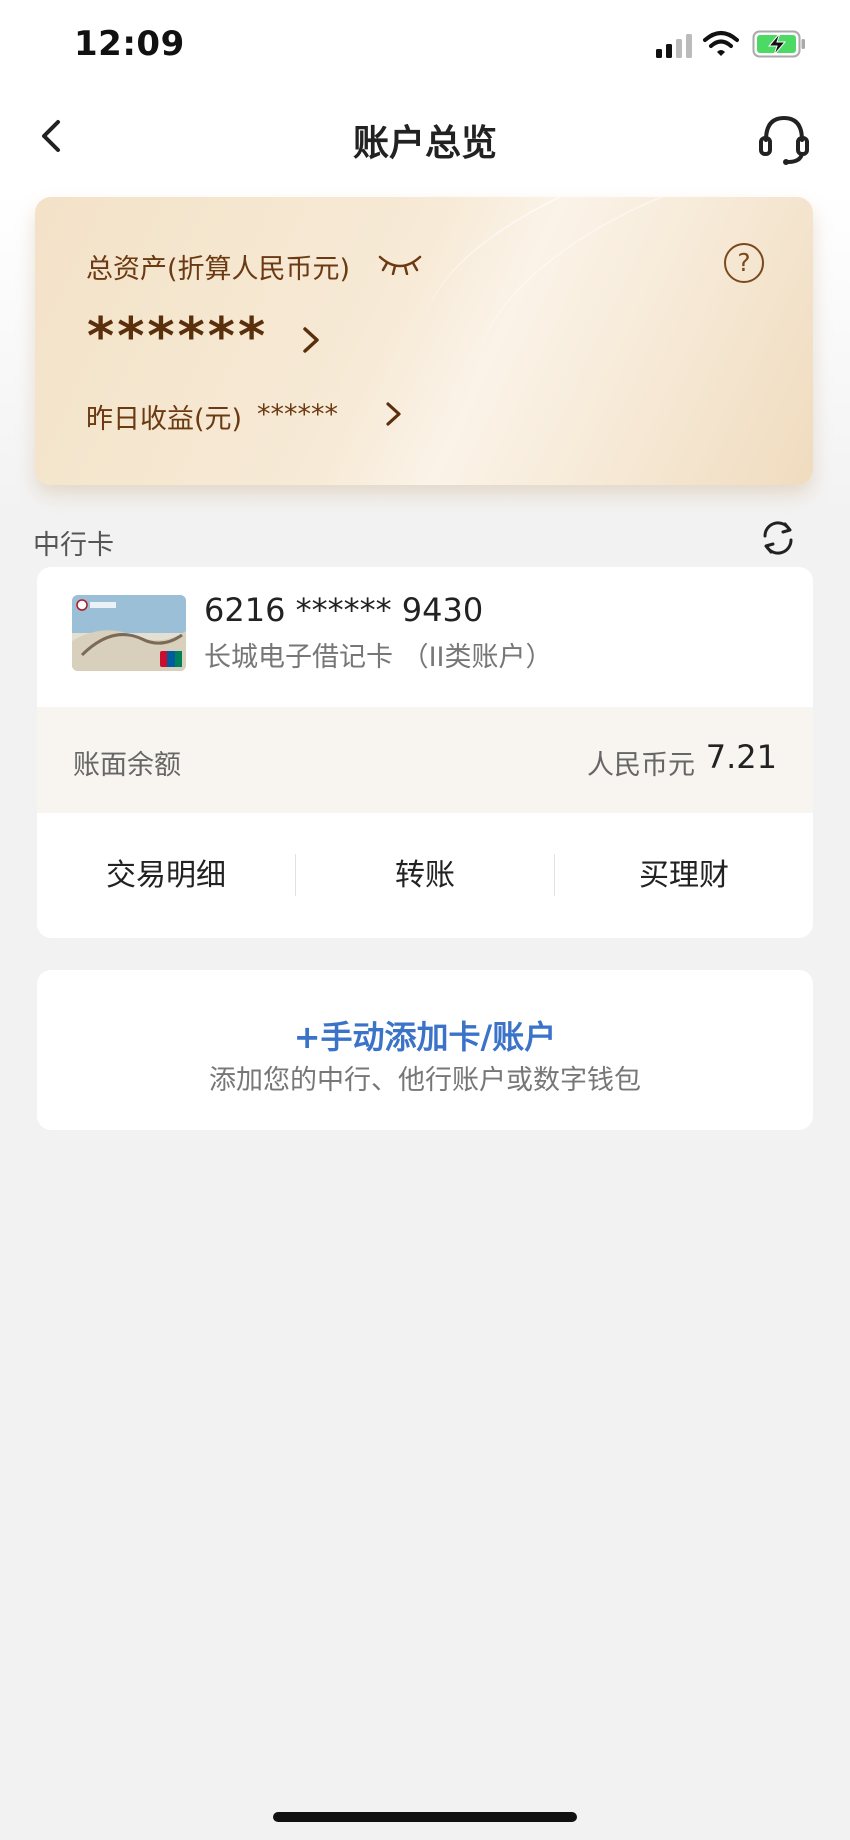 The width and height of the screenshot is (850, 1840). I want to click on status-time: 12:09, so click(129, 44).